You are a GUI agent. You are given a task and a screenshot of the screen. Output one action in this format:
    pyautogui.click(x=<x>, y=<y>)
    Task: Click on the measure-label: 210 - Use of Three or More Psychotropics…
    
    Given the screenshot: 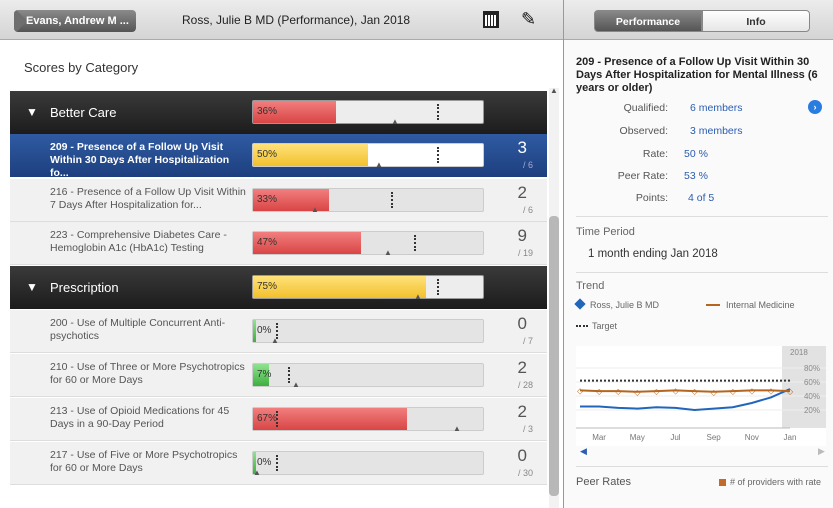 What is the action you would take?
    pyautogui.click(x=147, y=373)
    